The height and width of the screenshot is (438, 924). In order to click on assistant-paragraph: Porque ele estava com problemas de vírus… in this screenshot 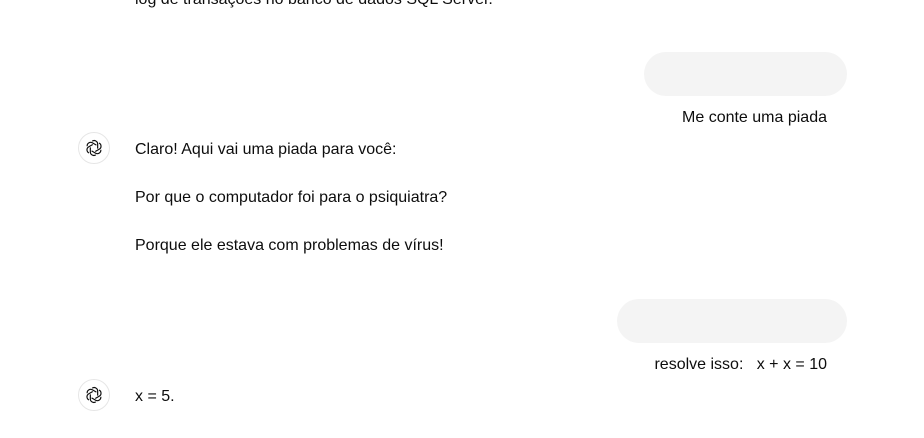, I will do `click(289, 245)`.